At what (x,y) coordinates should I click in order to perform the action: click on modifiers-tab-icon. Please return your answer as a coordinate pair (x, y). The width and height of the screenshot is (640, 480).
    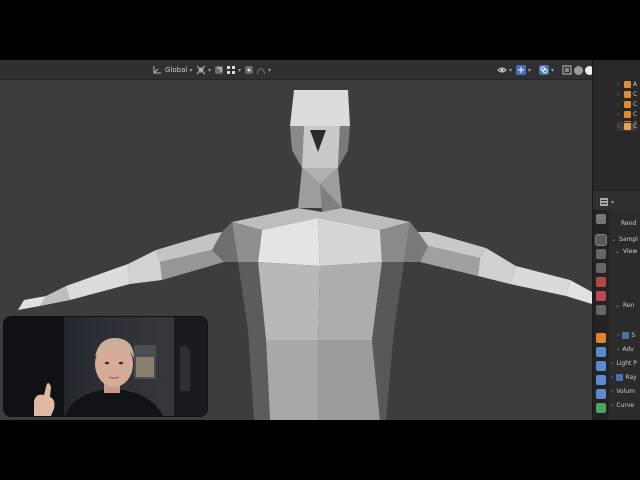
    Looking at the image, I should click on (601, 352).